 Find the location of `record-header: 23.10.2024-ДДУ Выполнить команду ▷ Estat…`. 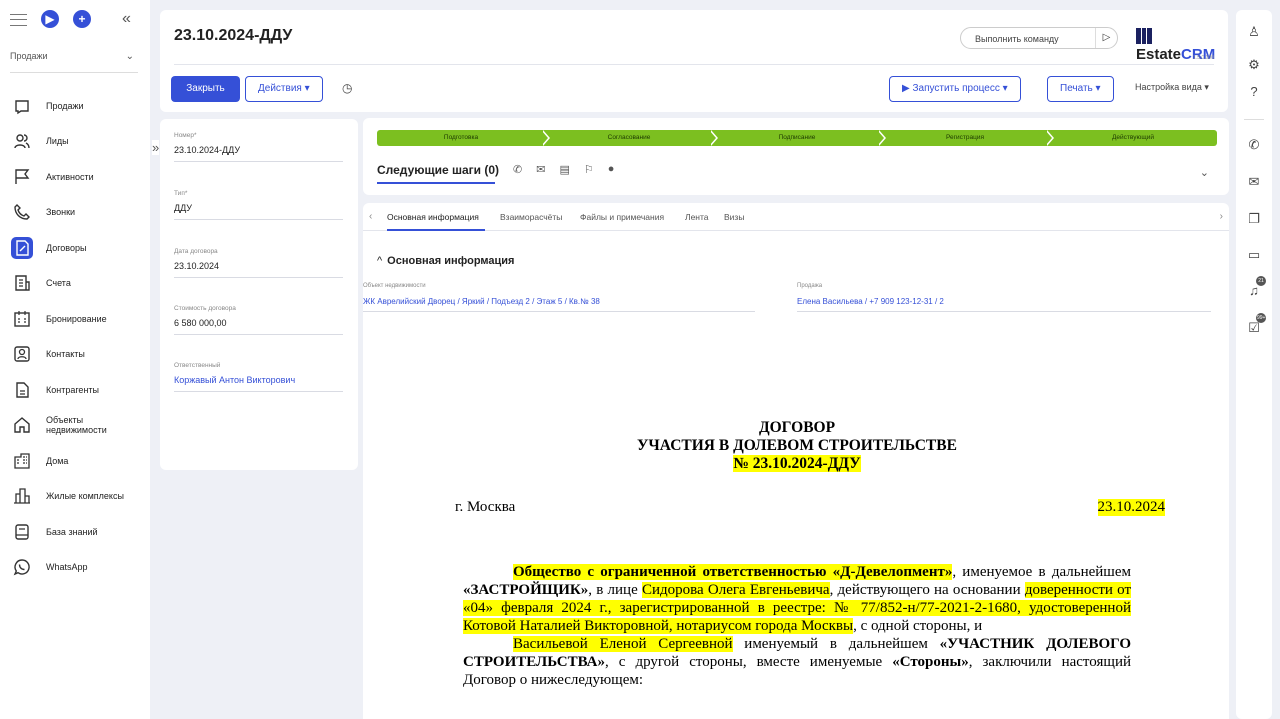

record-header: 23.10.2024-ДДУ Выполнить команду ▷ Estat… is located at coordinates (694, 61).